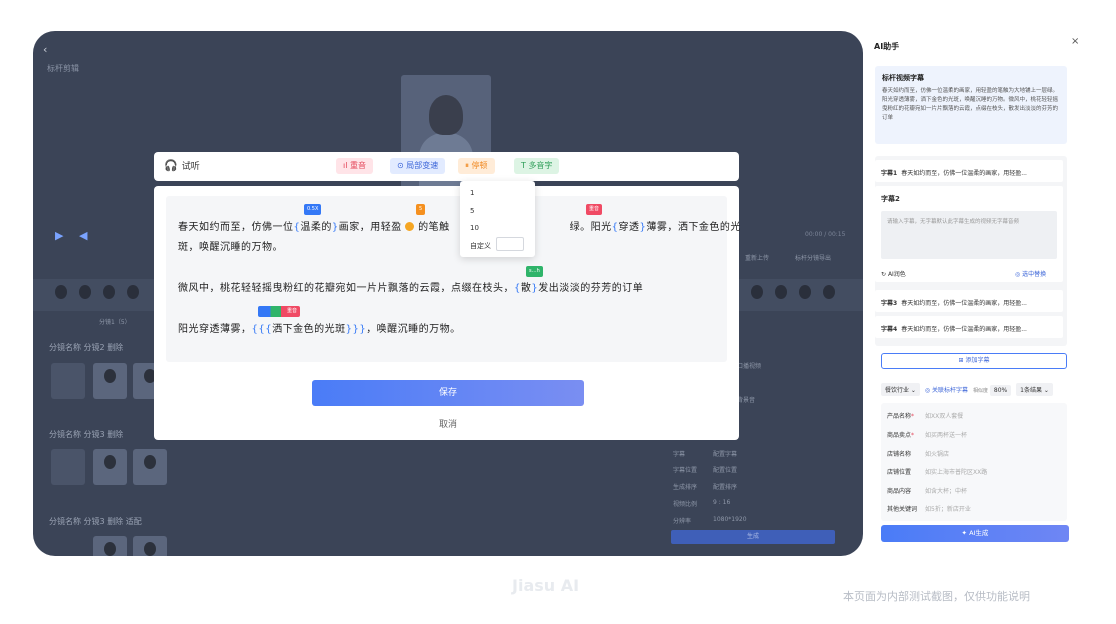 This screenshot has height=624, width=1116. What do you see at coordinates (534, 271) in the screenshot?
I see `polyphone-tag: s…h` at bounding box center [534, 271].